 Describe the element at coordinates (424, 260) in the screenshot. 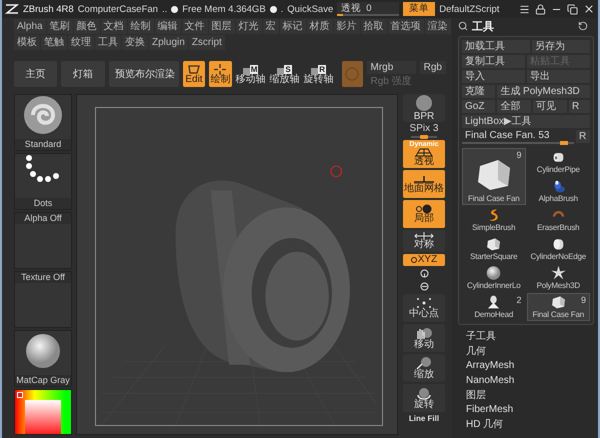

I see `shelf-button: XYZ` at that location.